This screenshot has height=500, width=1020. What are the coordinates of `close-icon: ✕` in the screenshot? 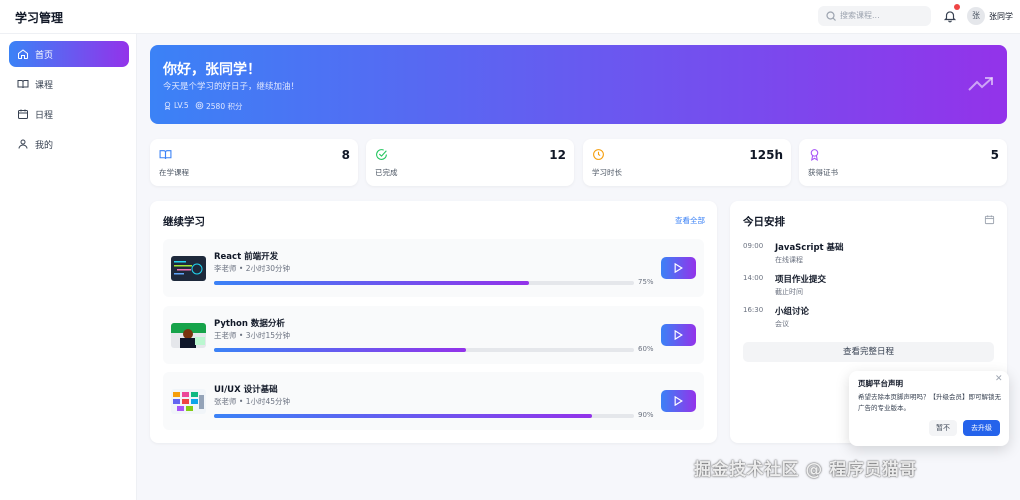 It's located at (999, 379).